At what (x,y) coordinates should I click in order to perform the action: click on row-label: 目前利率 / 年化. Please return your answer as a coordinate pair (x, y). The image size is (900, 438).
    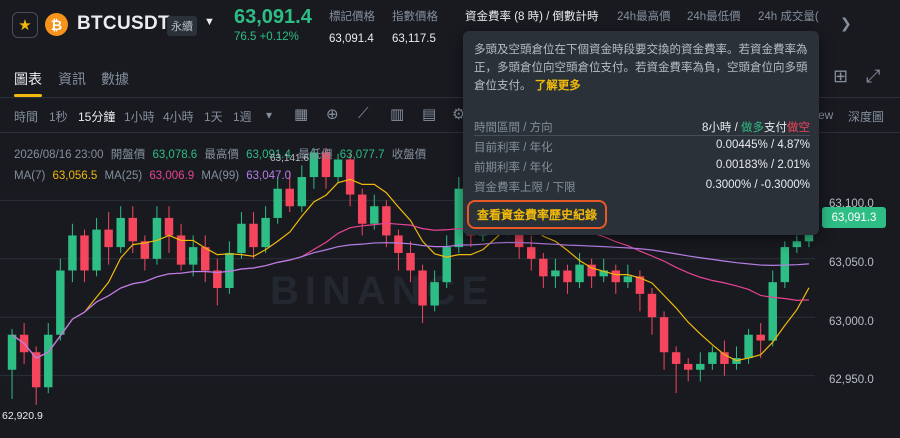
    Looking at the image, I should click on (513, 148).